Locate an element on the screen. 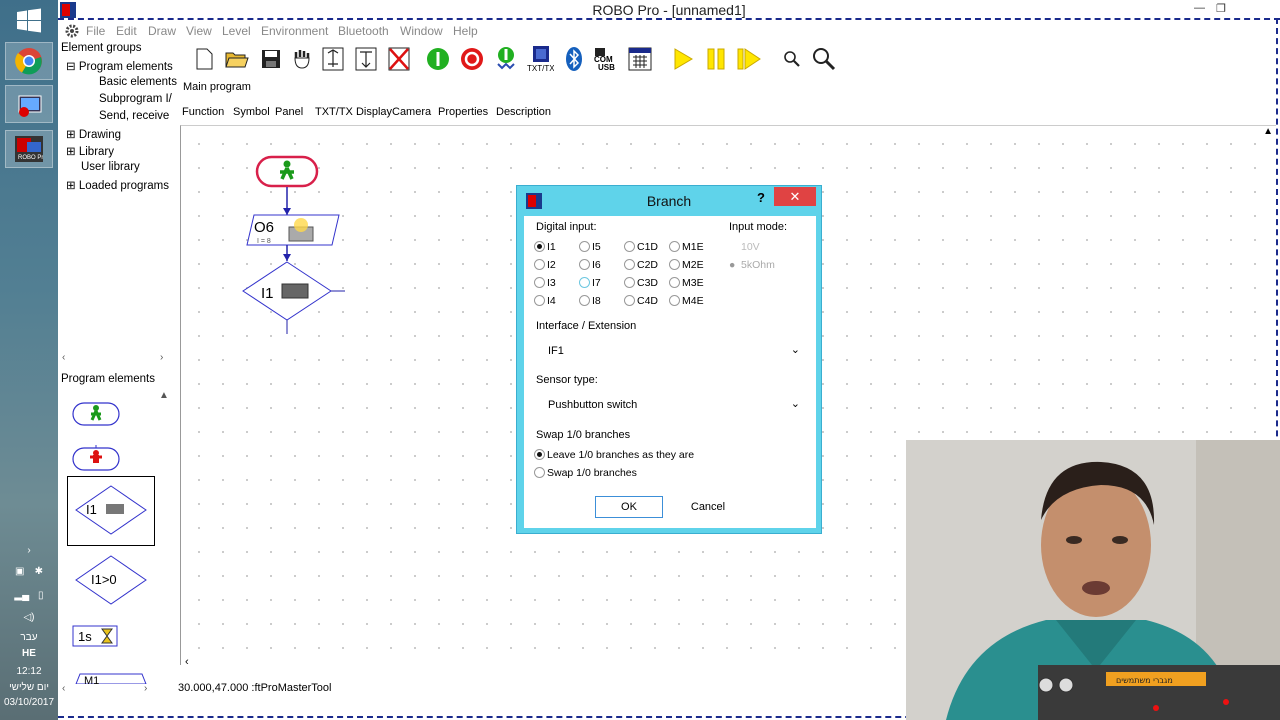  svg-text: O6 is located at coordinates (264, 227).